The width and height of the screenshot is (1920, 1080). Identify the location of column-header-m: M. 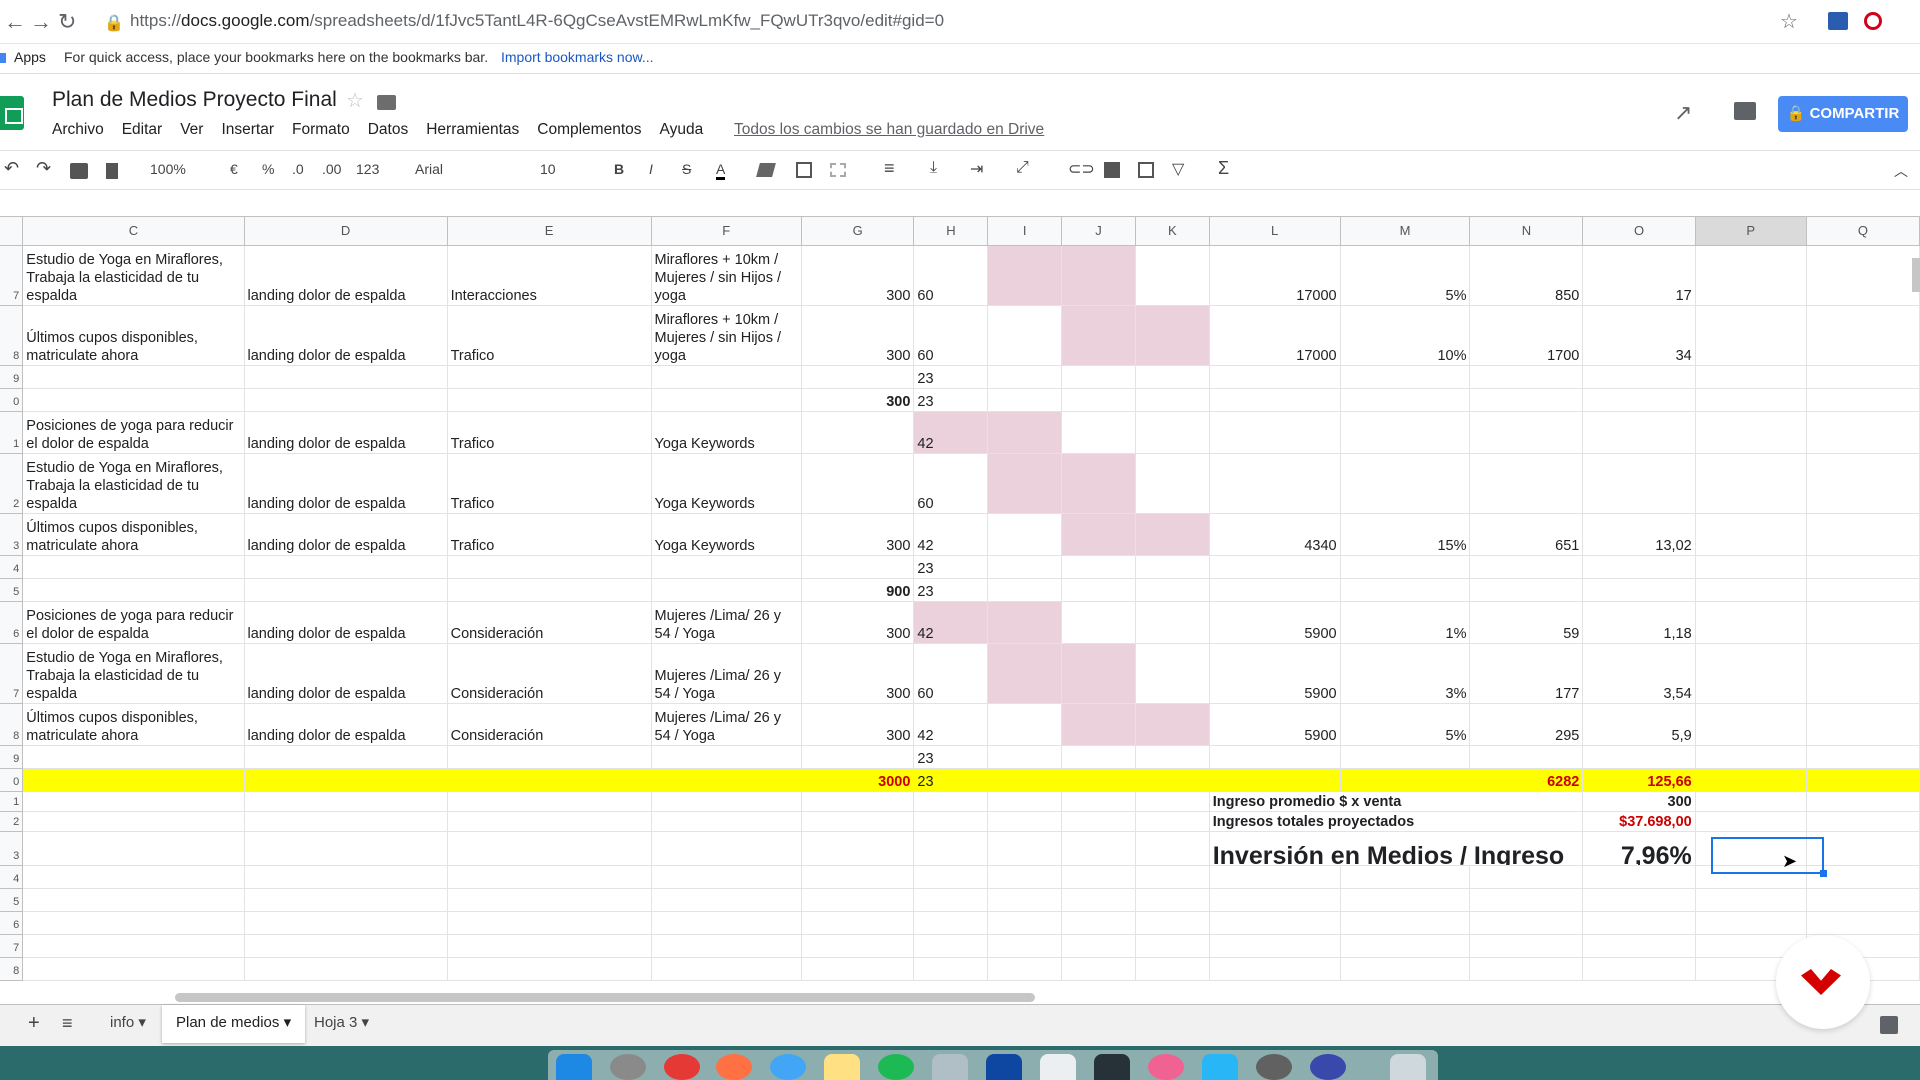
(1405, 231).